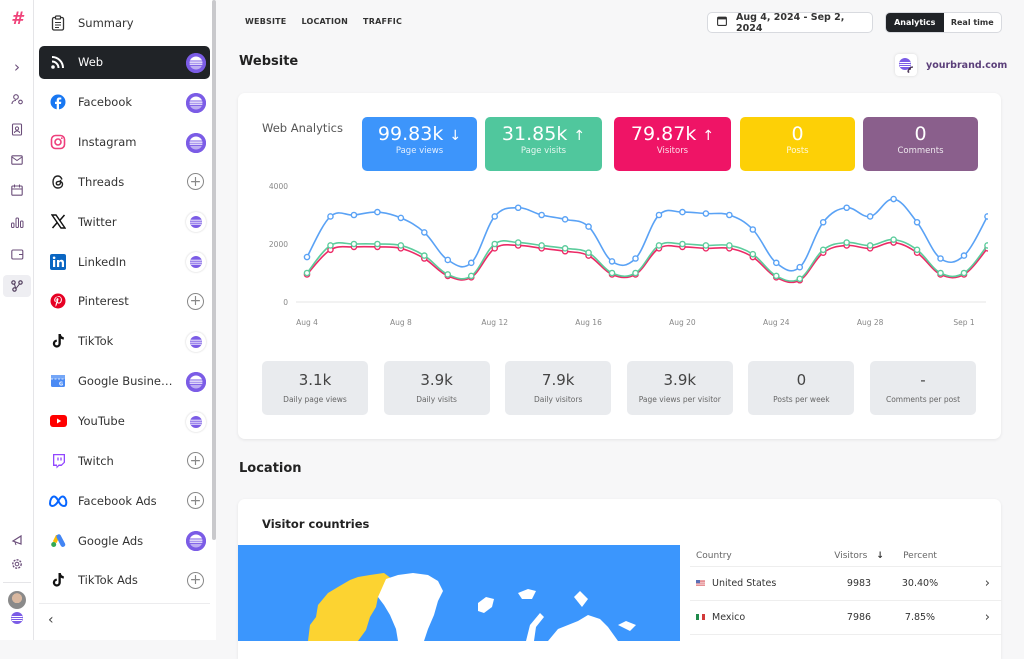  Describe the element at coordinates (17, 99) in the screenshot. I see `users-icon` at that location.